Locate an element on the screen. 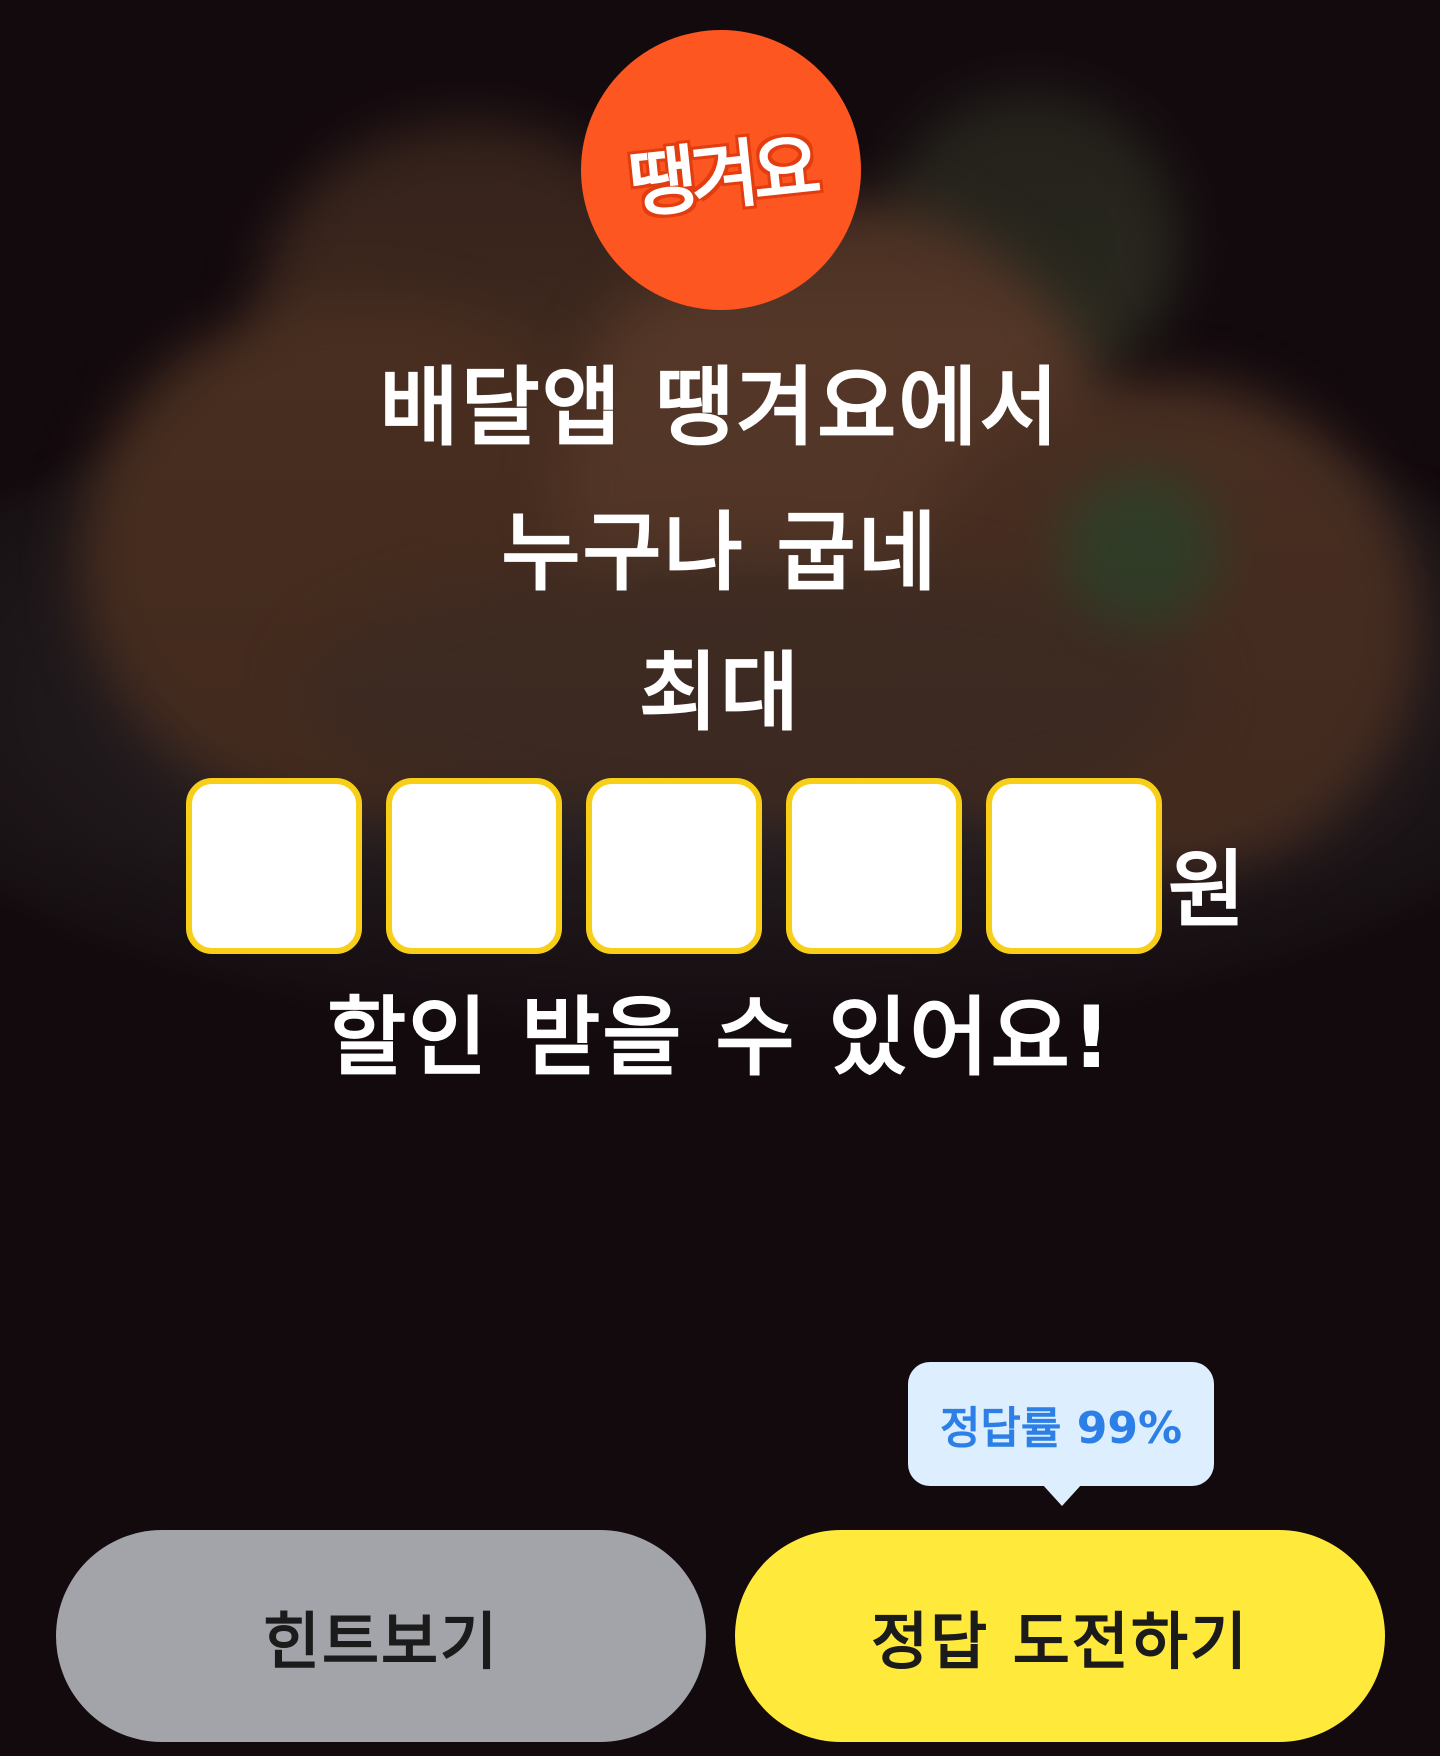 The height and width of the screenshot is (1756, 1440). answer-challenge-button: 정답 도전하기 is located at coordinates (1060, 1636).